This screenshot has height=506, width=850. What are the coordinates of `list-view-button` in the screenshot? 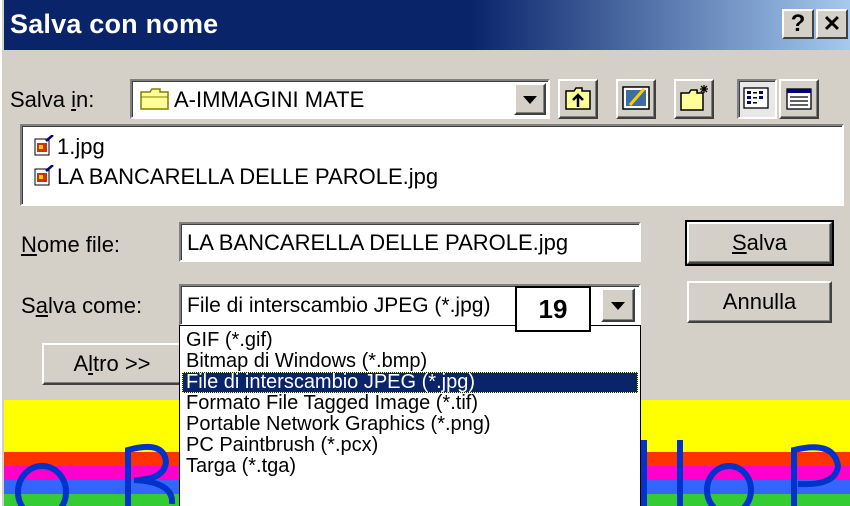 It's located at (757, 99).